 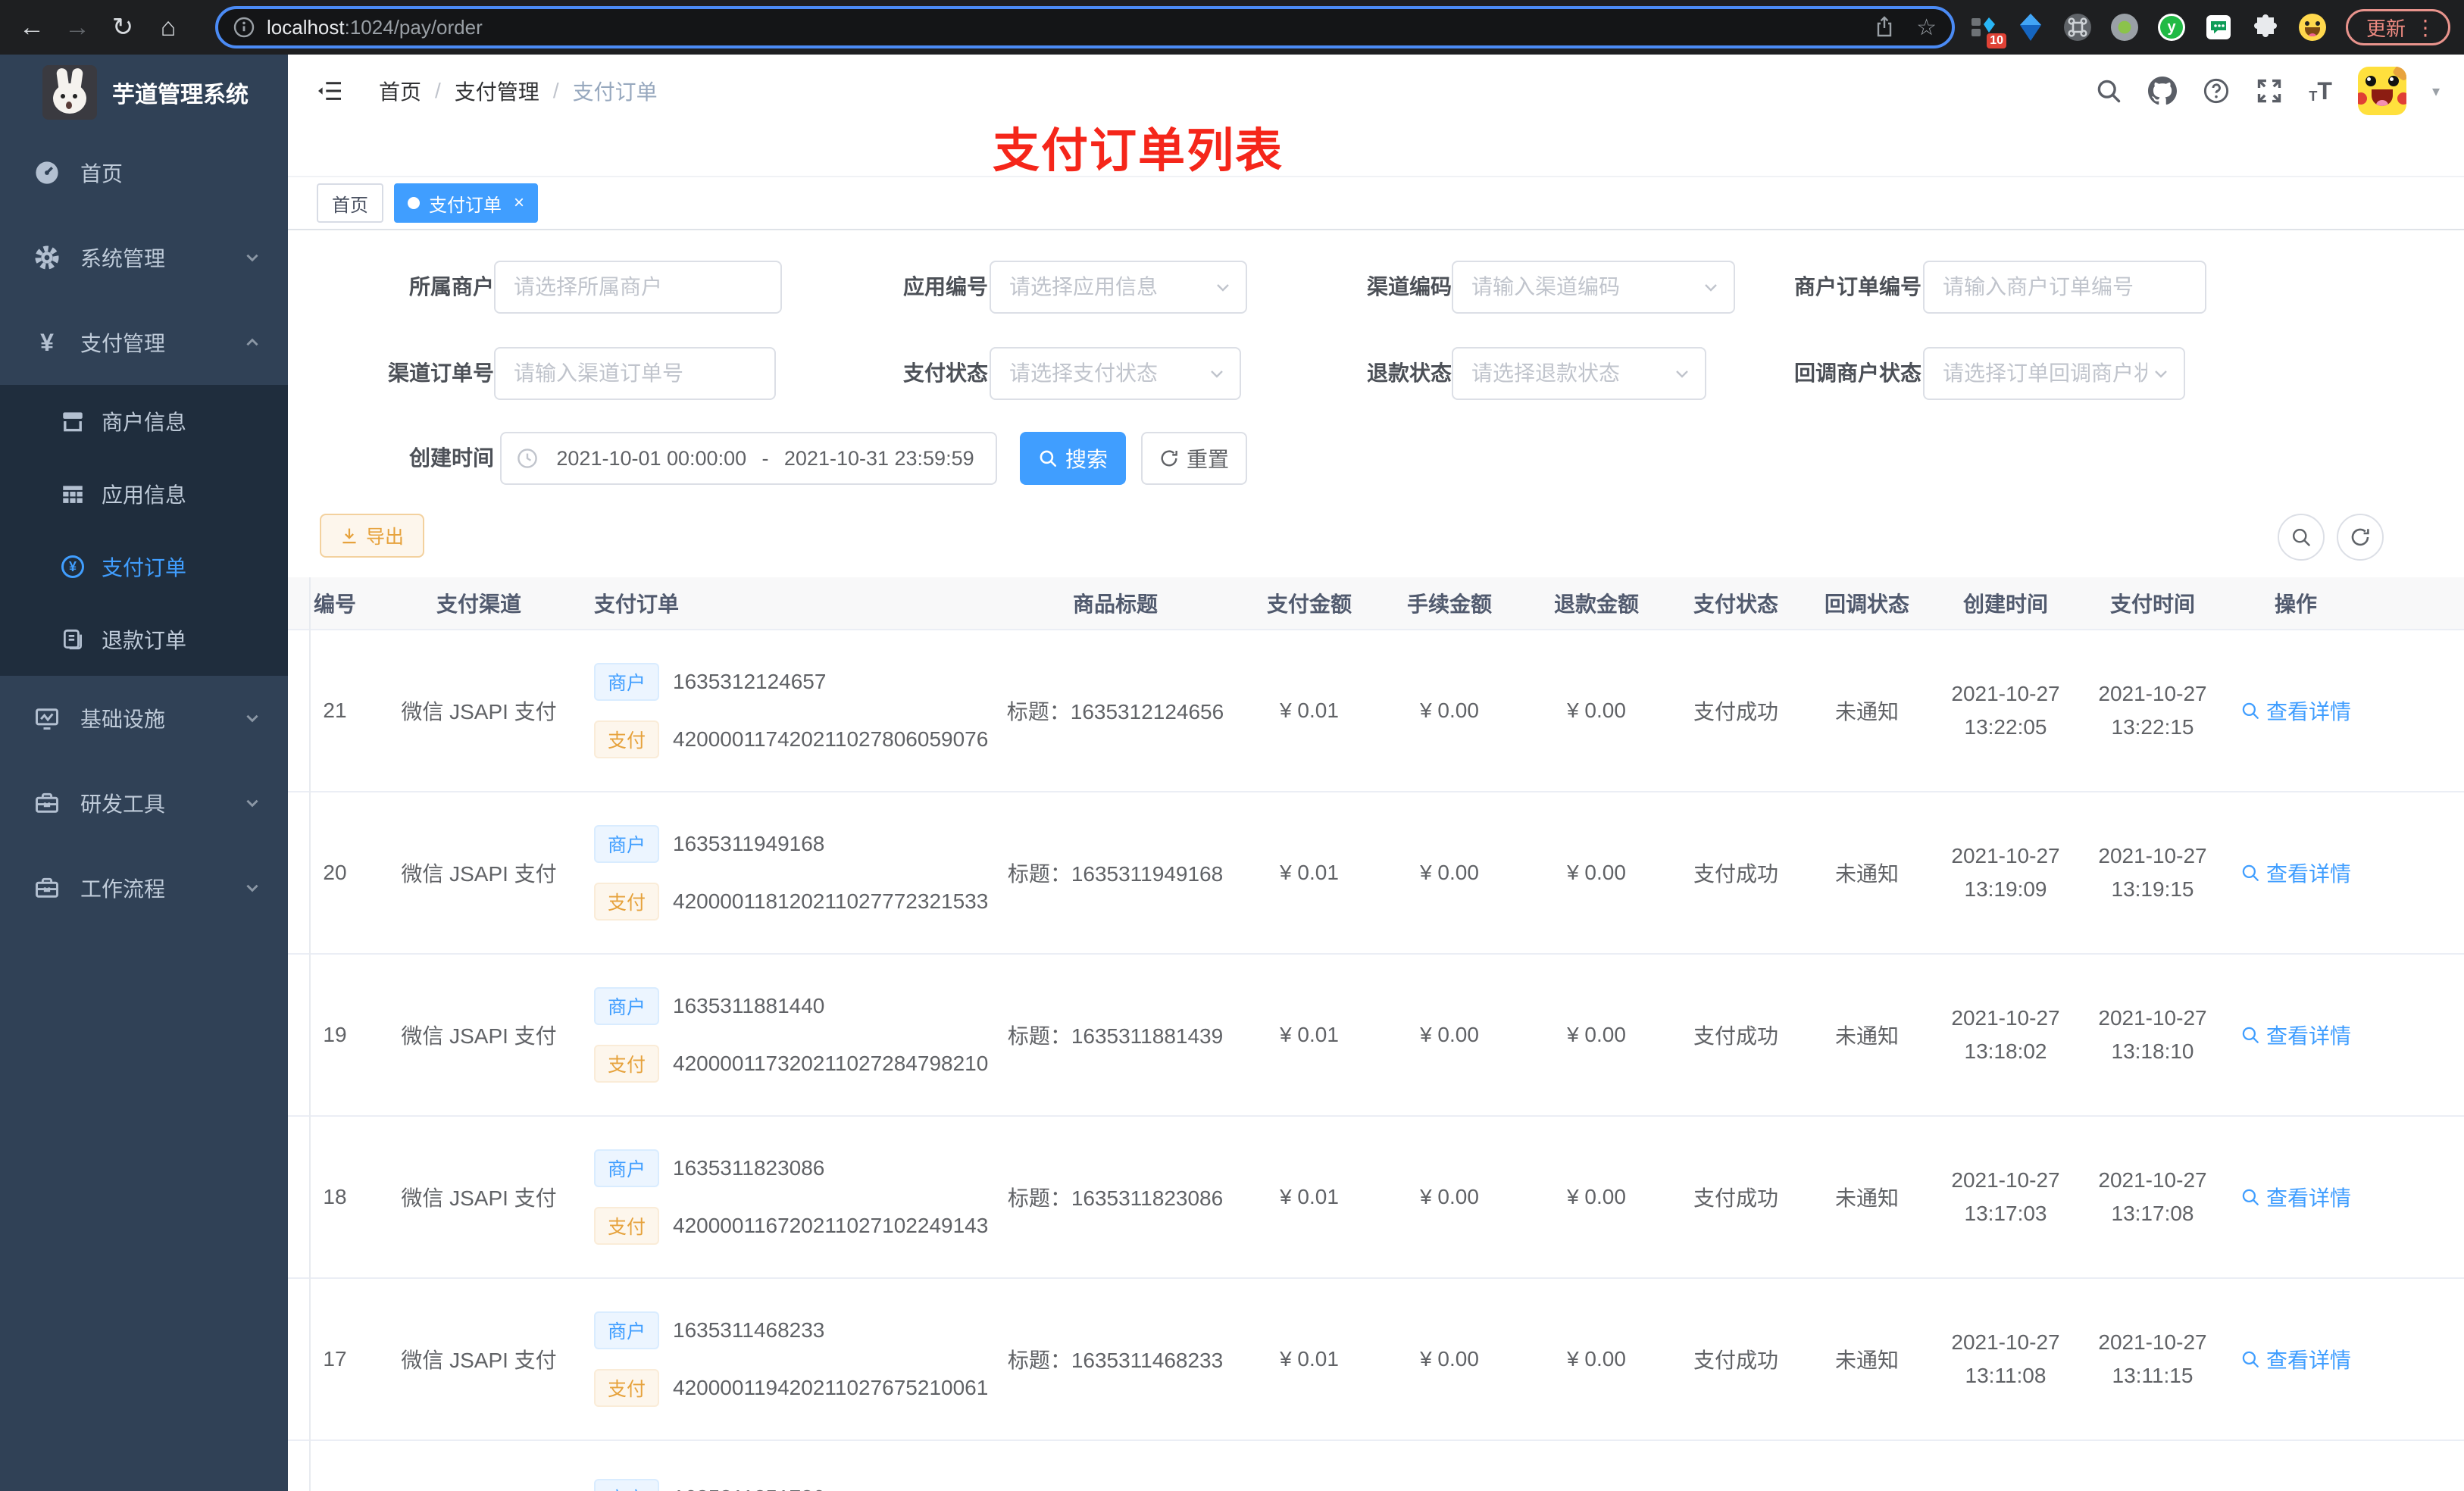 I want to click on merchant-order-label: 商户订单编号, so click(x=1857, y=287).